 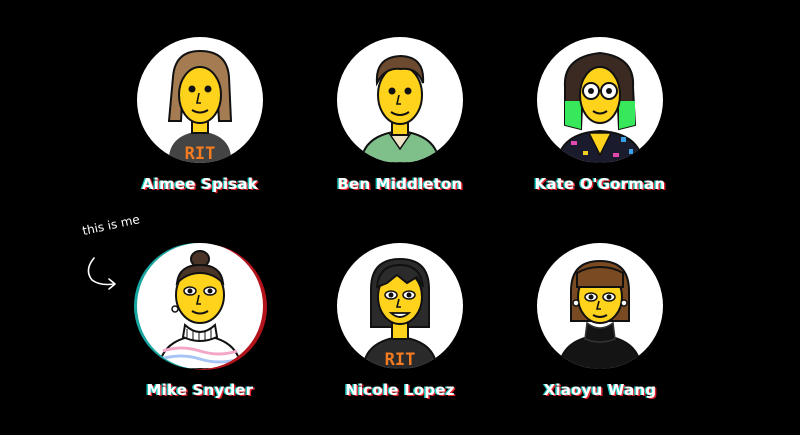 I want to click on member-card-xiaoyu-wang: Xiaoyu Wang, so click(x=600, y=328).